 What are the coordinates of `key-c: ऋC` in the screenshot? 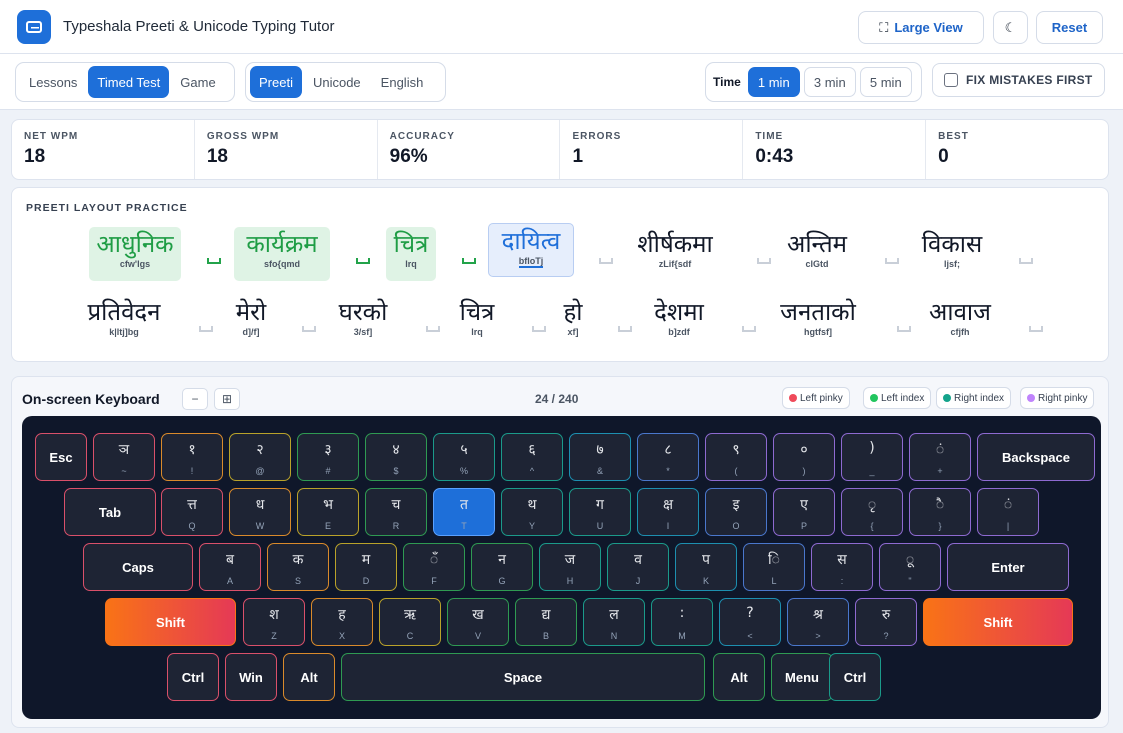 It's located at (410, 622).